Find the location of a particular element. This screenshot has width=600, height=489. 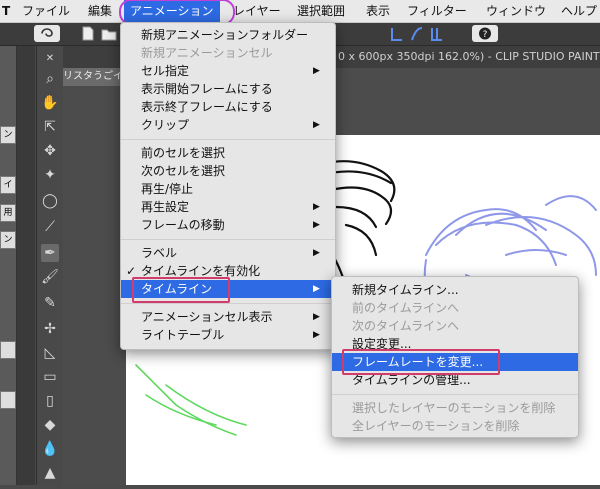

eraser-icon: ▯ is located at coordinates (50, 401).